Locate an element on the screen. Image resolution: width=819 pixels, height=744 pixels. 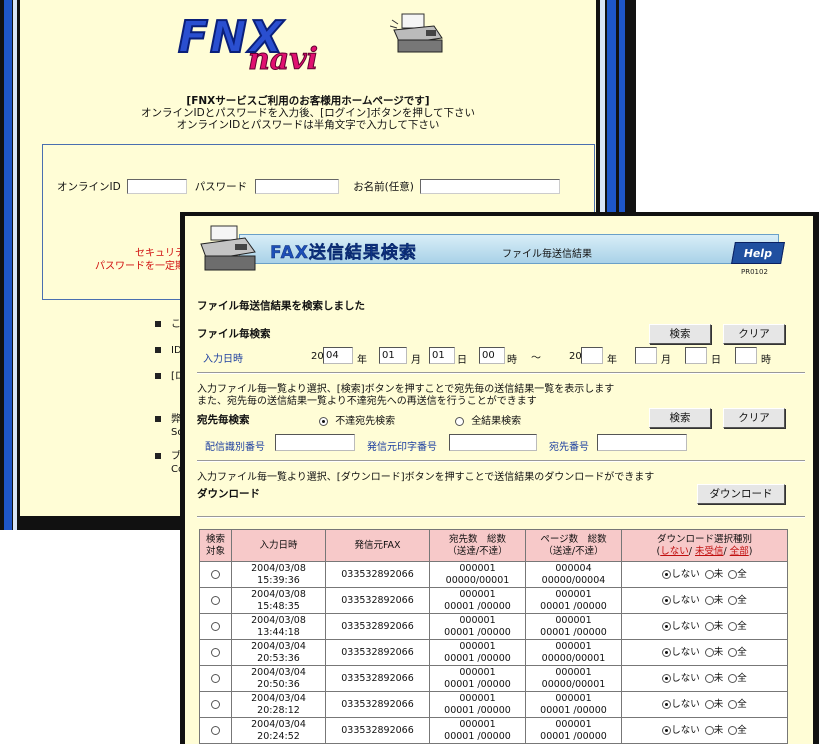
date-label: 入力日時 is located at coordinates (223, 359).